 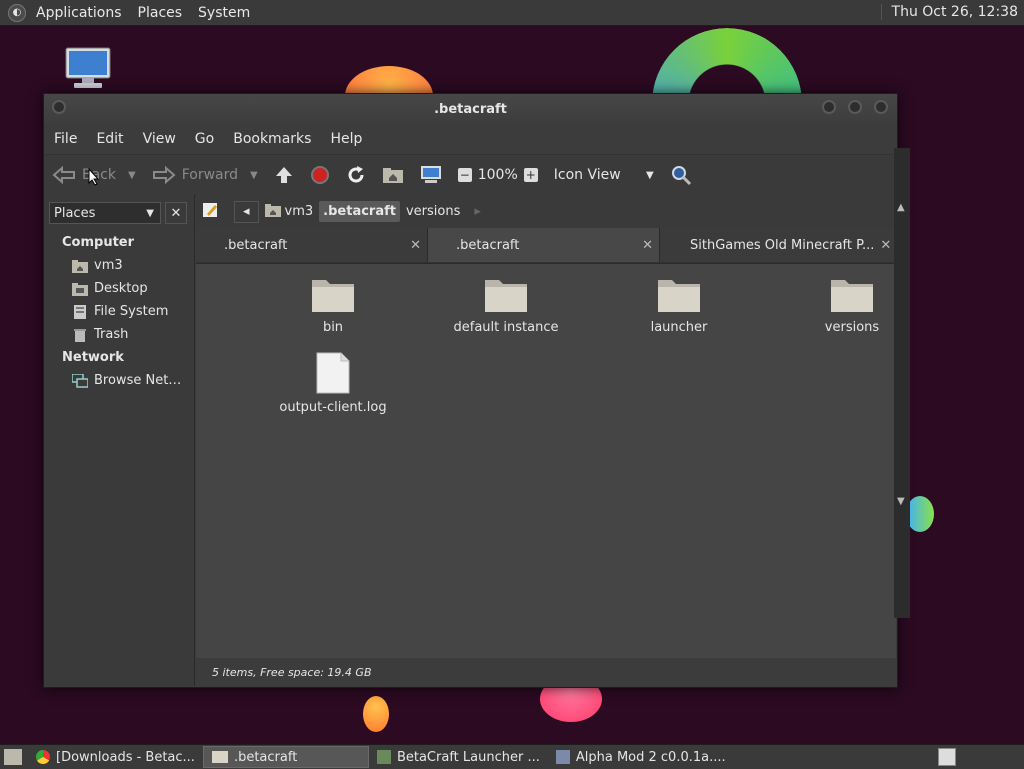 What do you see at coordinates (546, 672) in the screenshot?
I see `status-bar: 5 items, Free space: 19.4 GB` at bounding box center [546, 672].